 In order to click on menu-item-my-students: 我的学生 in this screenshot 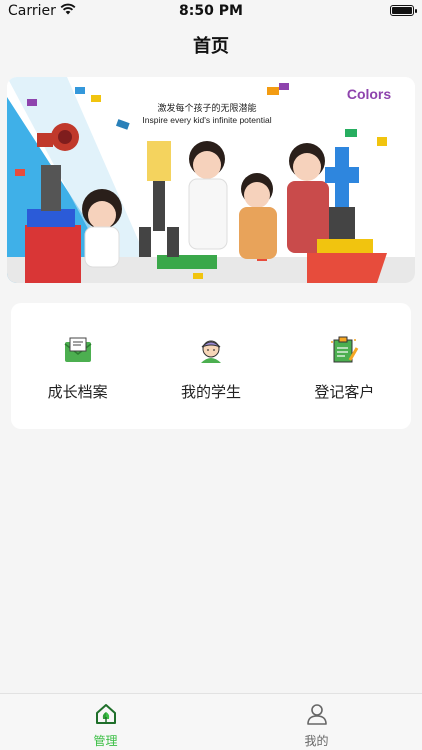, I will do `click(210, 366)`.